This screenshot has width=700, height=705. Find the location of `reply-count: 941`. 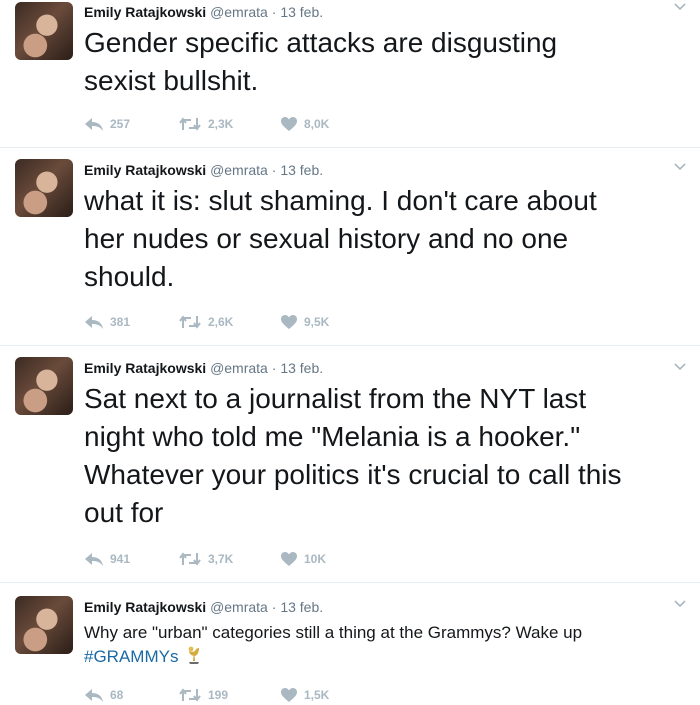

reply-count: 941 is located at coordinates (120, 559).